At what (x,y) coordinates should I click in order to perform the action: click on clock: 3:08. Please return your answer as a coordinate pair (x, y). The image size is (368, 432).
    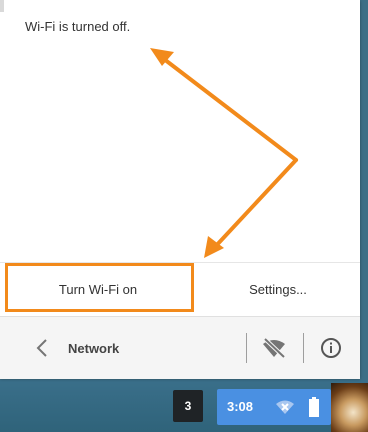
    Looking at the image, I should click on (240, 406).